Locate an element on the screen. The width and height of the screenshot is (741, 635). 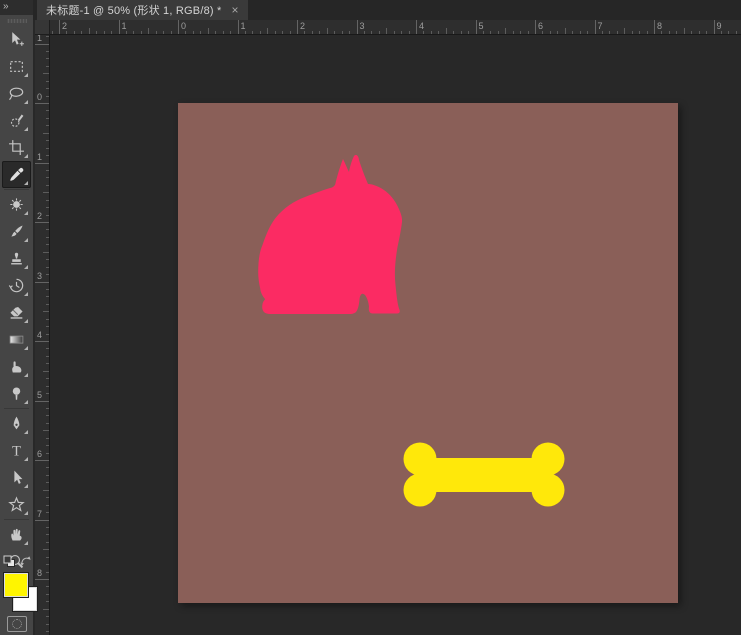
tool-buttons: T is located at coordinates (16, 300).